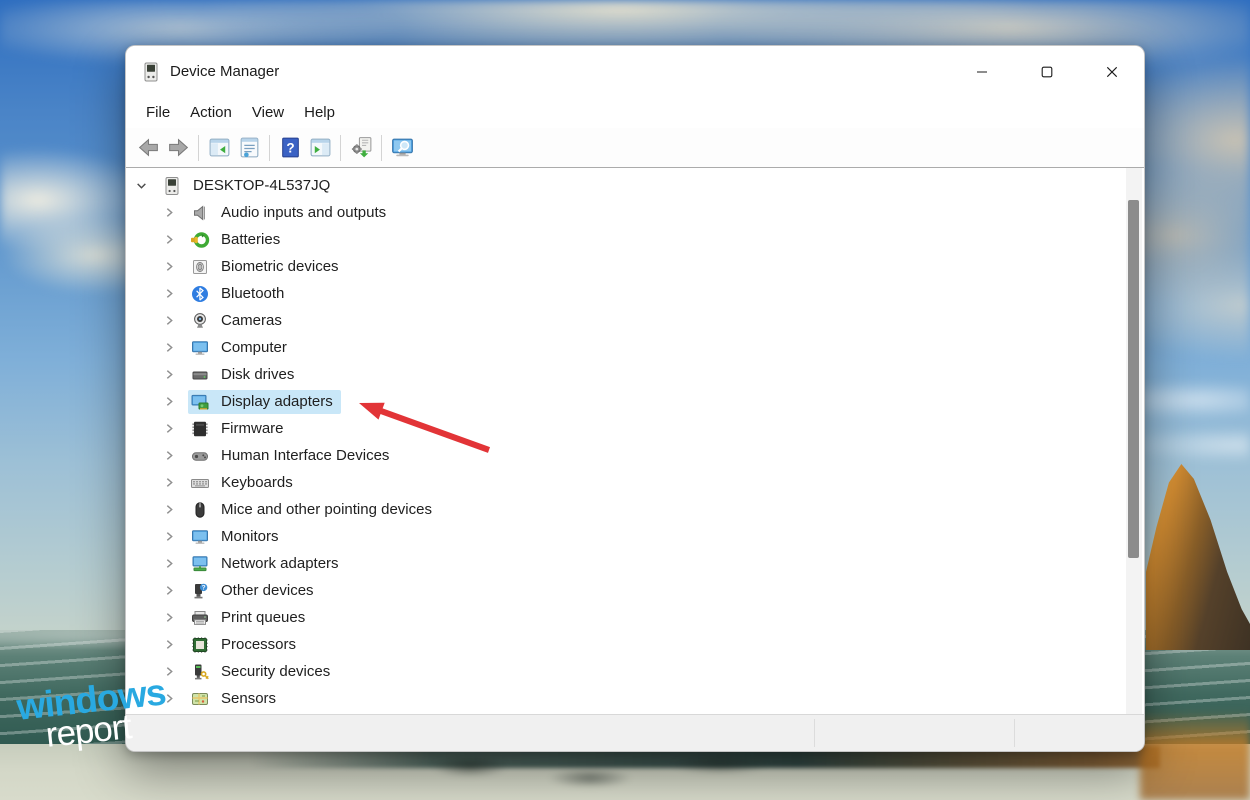  I want to click on tree-item-label: DESKTOP-4L537JQ, so click(262, 185).